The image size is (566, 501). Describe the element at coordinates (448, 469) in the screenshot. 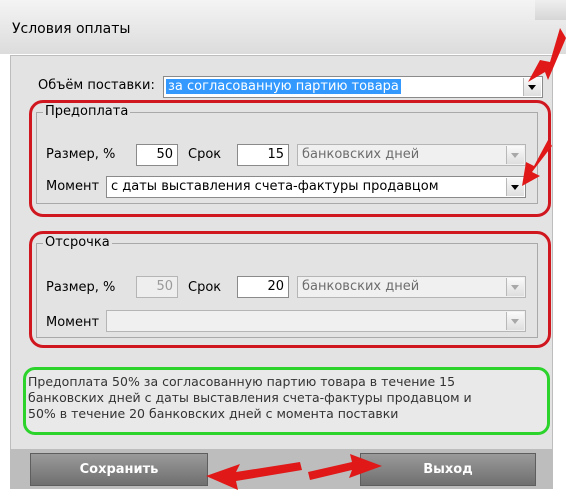

I see `exit-button: Выход` at that location.